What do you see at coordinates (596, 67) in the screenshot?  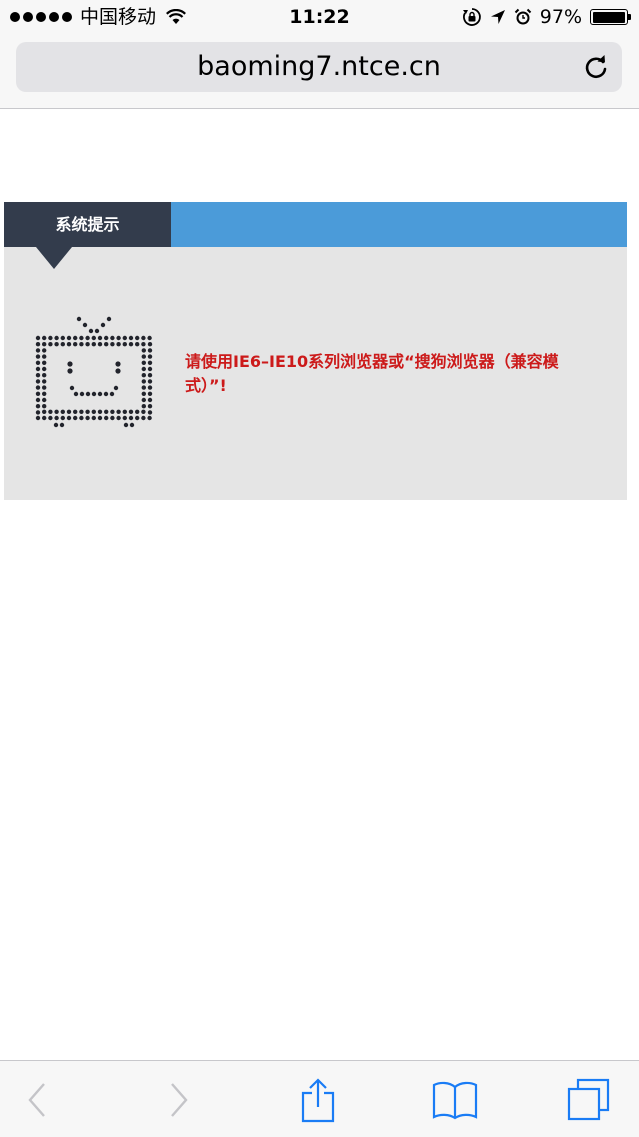 I see `reload-icon` at bounding box center [596, 67].